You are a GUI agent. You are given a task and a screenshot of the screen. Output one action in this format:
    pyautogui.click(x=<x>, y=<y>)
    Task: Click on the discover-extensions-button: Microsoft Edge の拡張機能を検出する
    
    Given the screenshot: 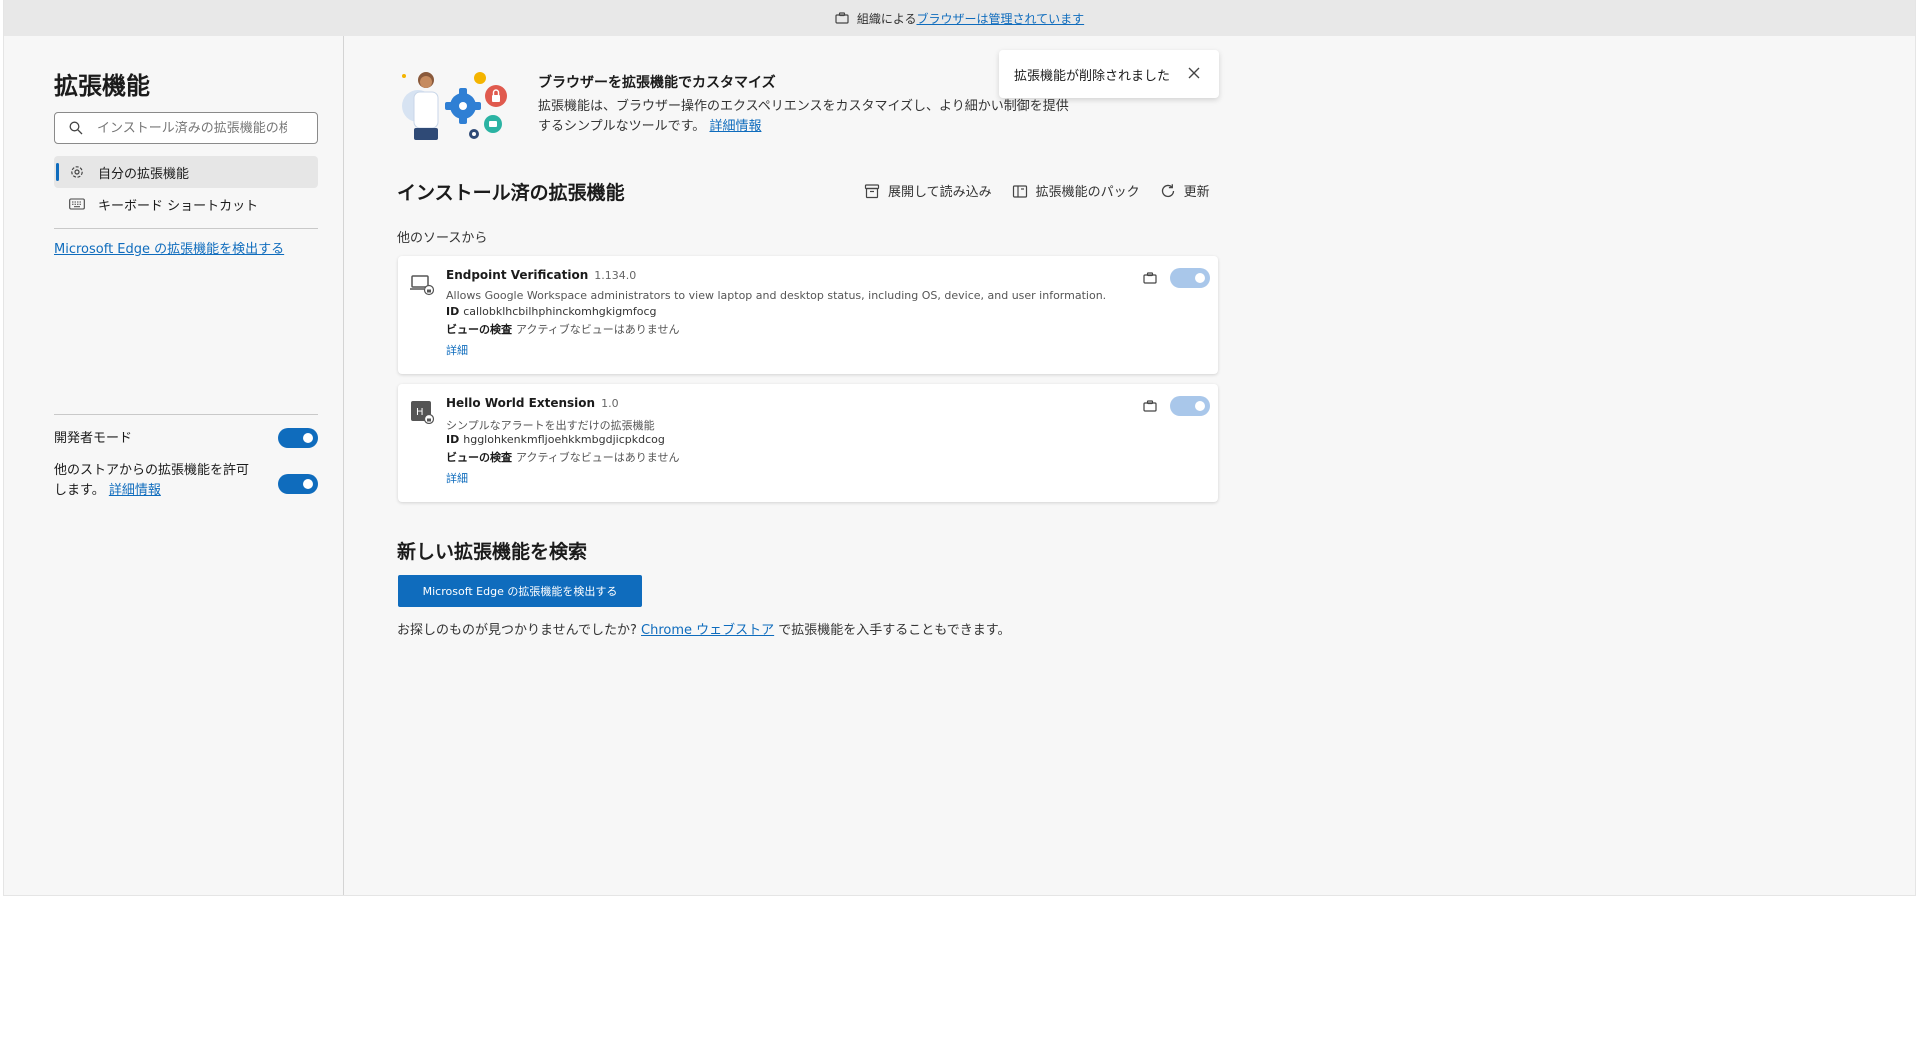 What is the action you would take?
    pyautogui.click(x=520, y=591)
    